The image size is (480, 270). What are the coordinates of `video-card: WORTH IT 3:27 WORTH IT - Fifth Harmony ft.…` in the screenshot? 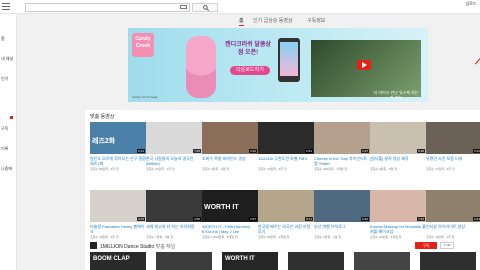 It's located at (230, 217).